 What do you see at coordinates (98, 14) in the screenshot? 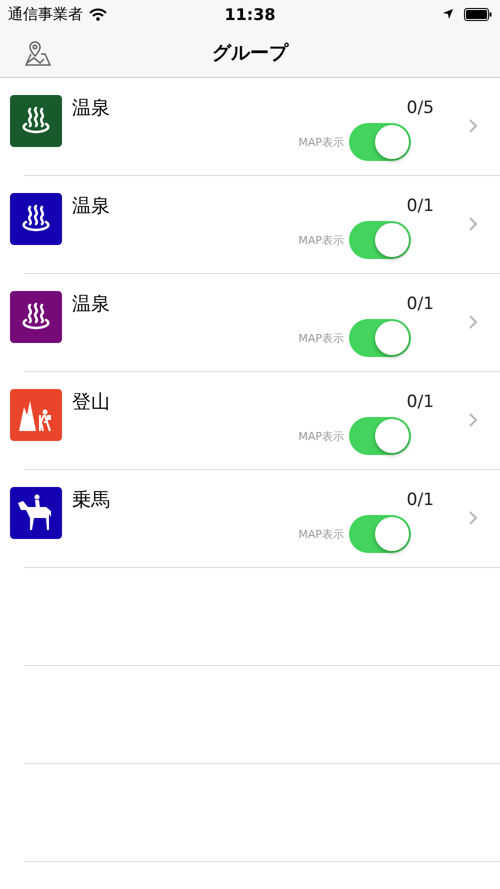
I see `wifi-icon` at bounding box center [98, 14].